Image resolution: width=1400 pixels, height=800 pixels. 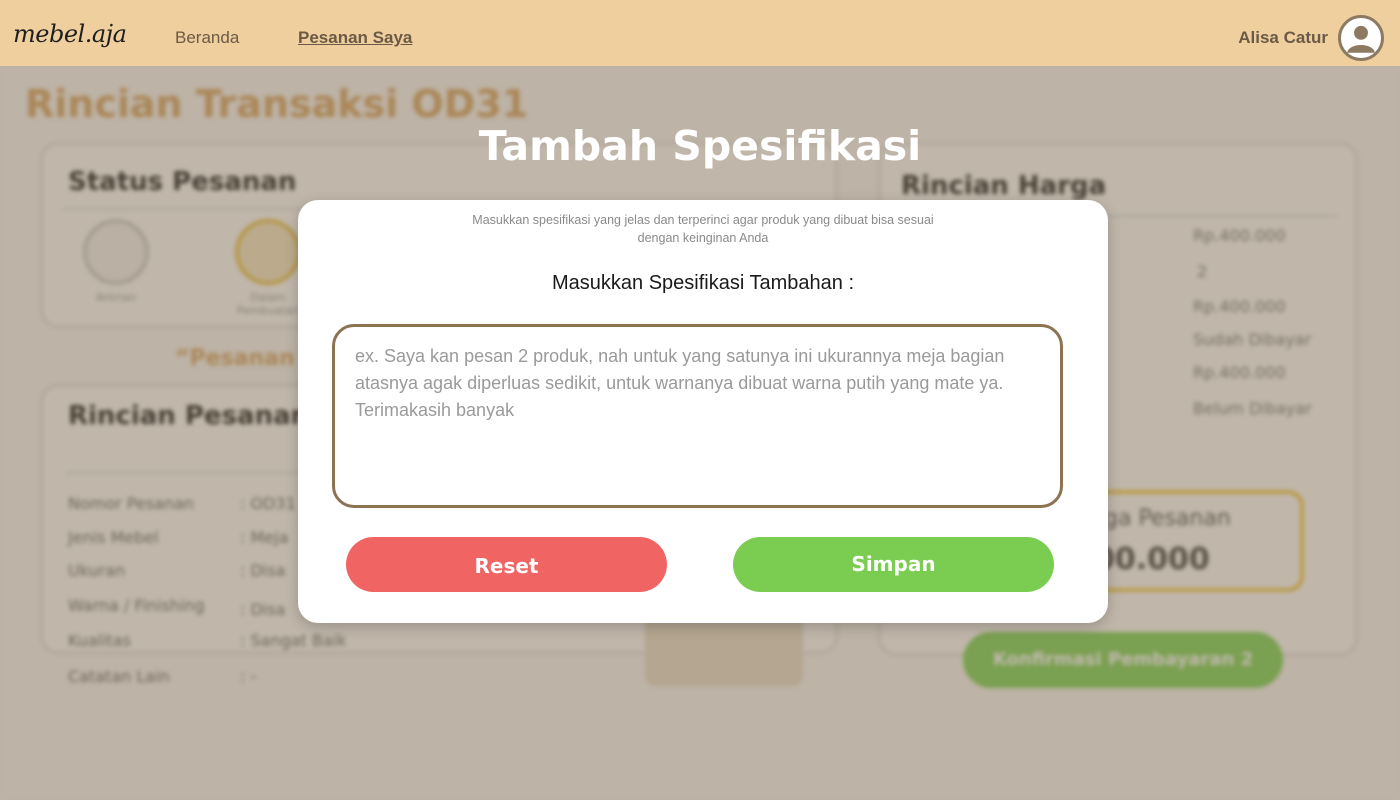 What do you see at coordinates (1283, 38) in the screenshot?
I see `user-name: Alisa Catur` at bounding box center [1283, 38].